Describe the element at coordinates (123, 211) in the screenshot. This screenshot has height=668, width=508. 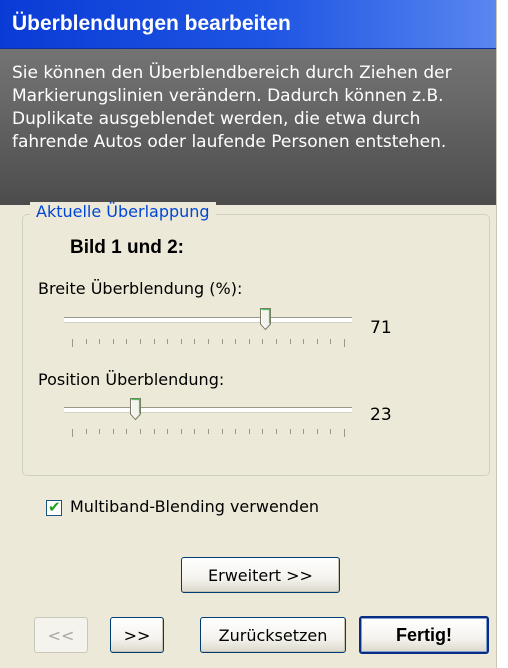
I see `groupbox-legend: Aktuelle Überlappung` at that location.